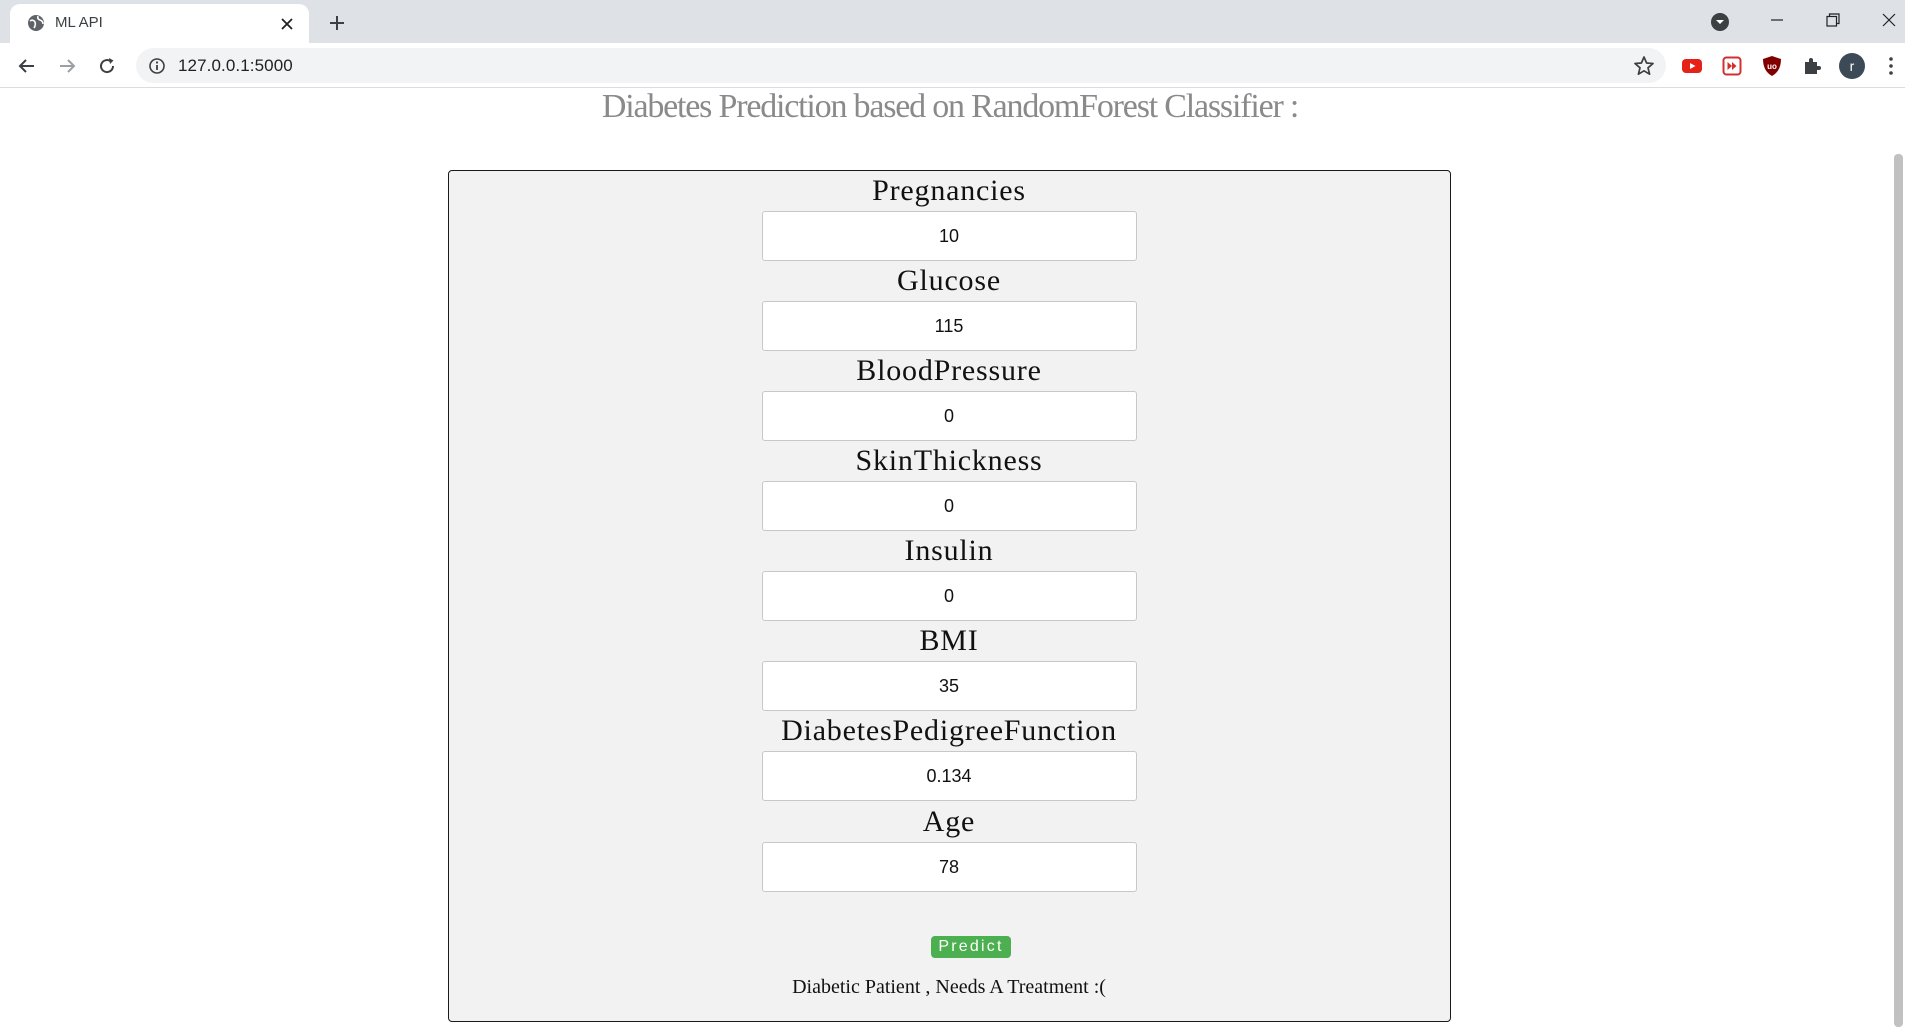  I want to click on plus-icon, so click(337, 23).